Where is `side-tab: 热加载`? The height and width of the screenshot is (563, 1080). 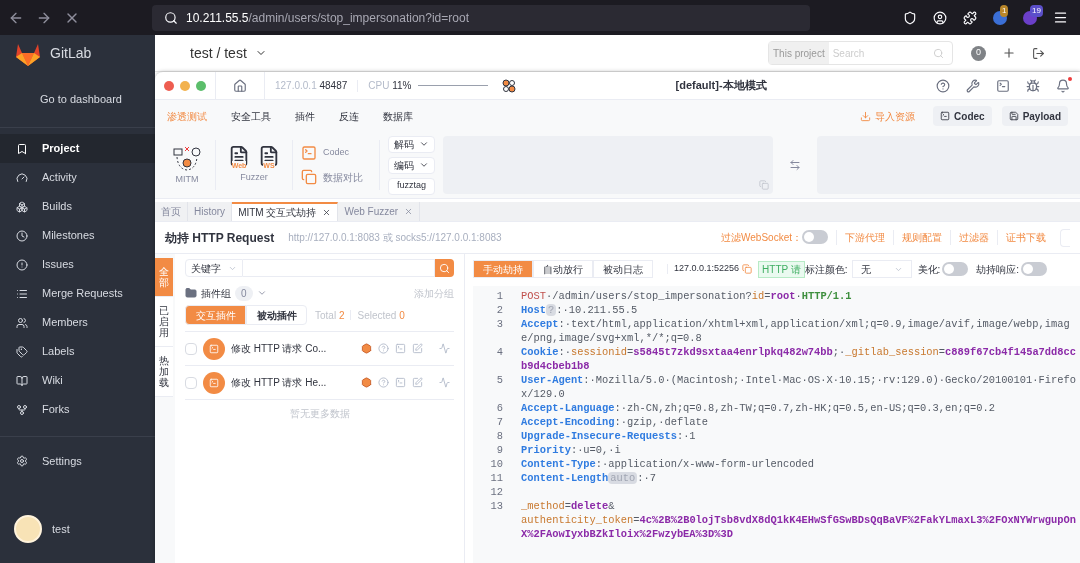
side-tab: 热加载 is located at coordinates (164, 372).